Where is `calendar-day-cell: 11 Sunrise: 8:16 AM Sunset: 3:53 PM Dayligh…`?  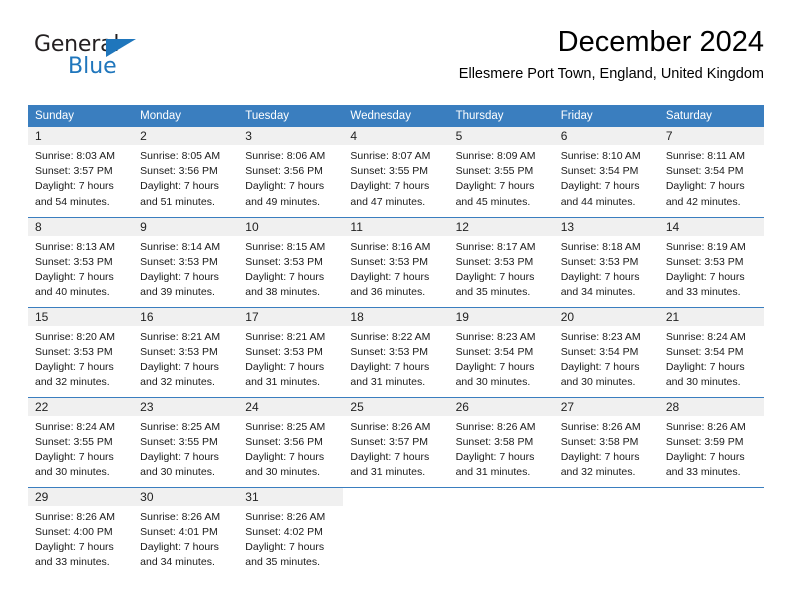
calendar-day-cell: 11 Sunrise: 8:16 AM Sunset: 3:53 PM Dayligh… is located at coordinates (396, 261).